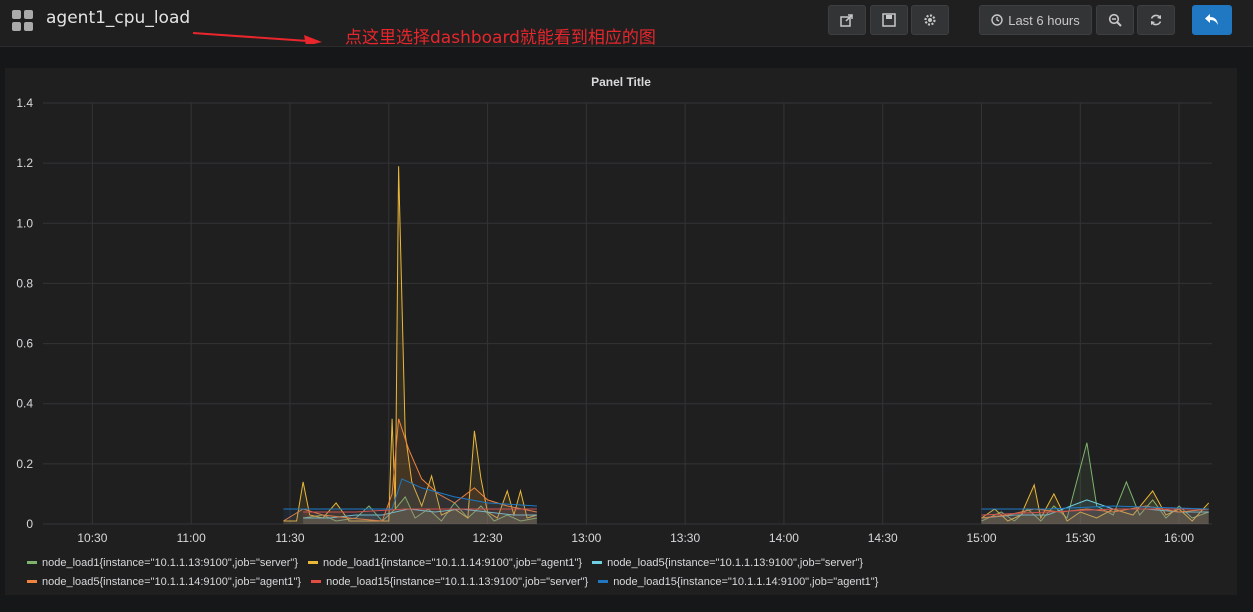  I want to click on y-tick-label: 0.4, so click(24, 404).